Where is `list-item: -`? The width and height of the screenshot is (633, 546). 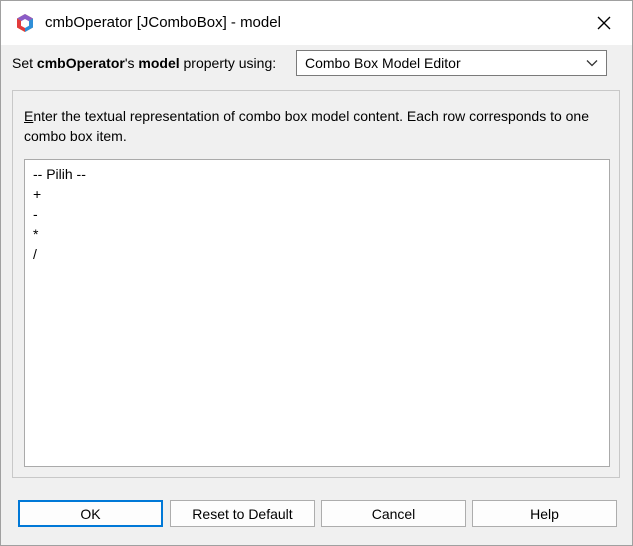 list-item: - is located at coordinates (35, 214).